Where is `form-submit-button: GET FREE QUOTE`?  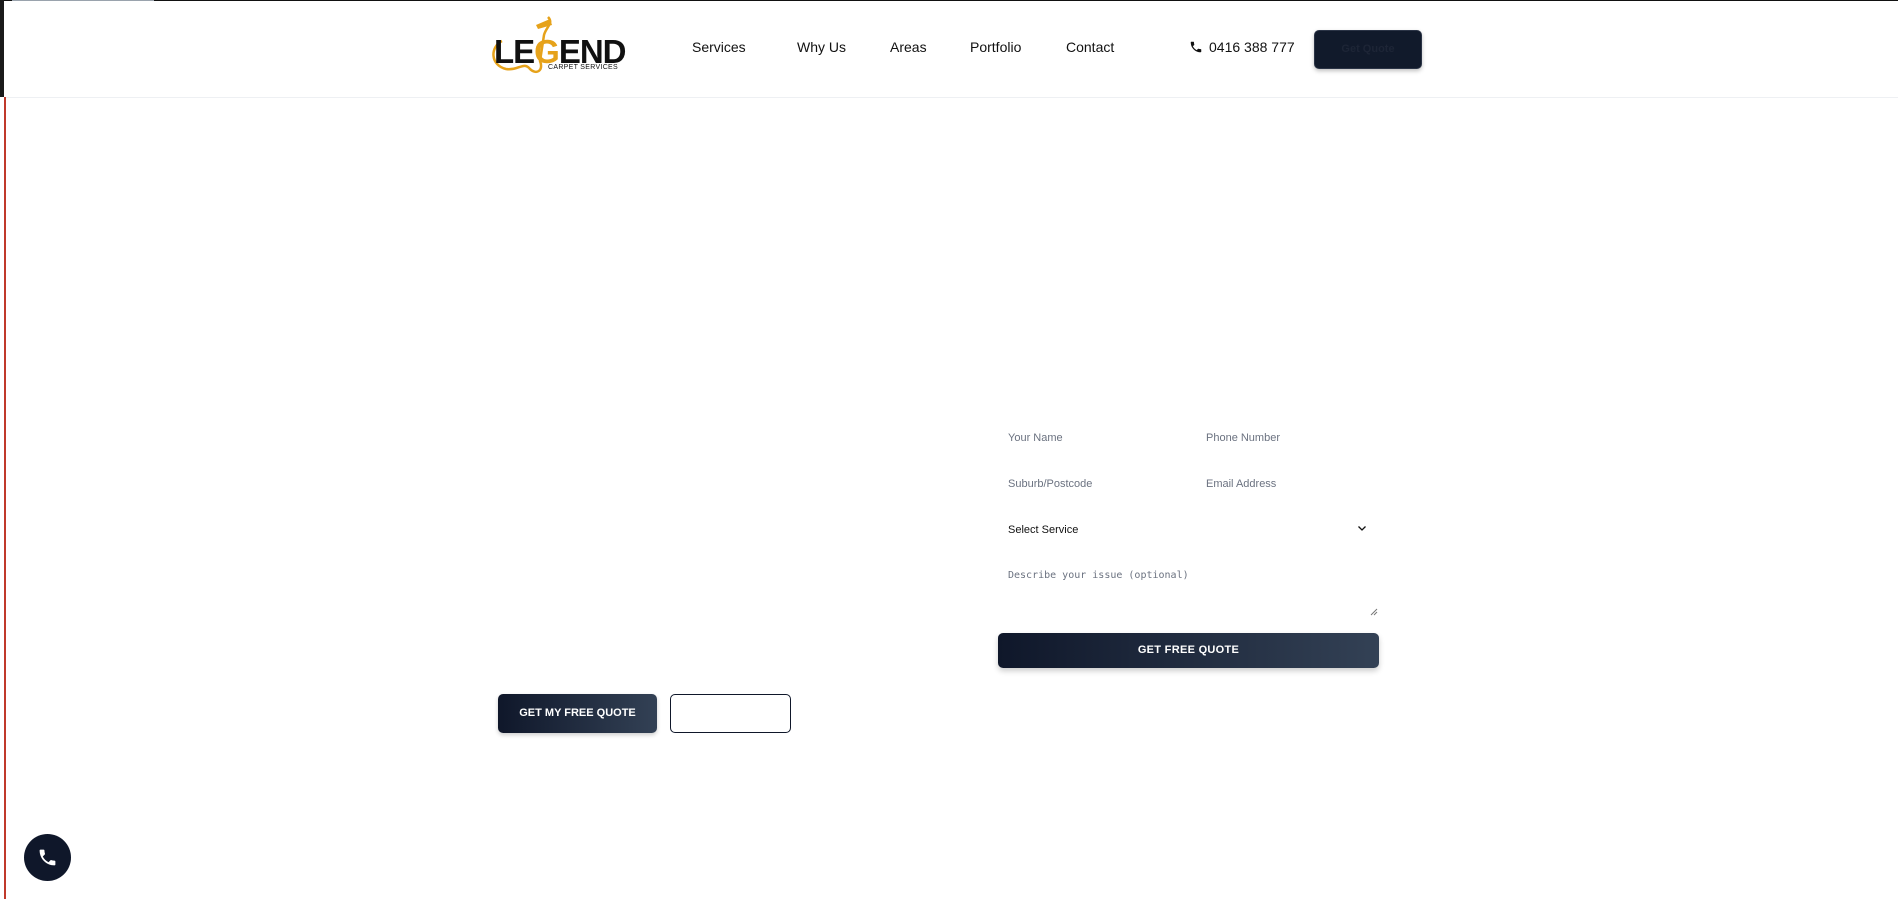
form-submit-button: GET FREE QUOTE is located at coordinates (1188, 650).